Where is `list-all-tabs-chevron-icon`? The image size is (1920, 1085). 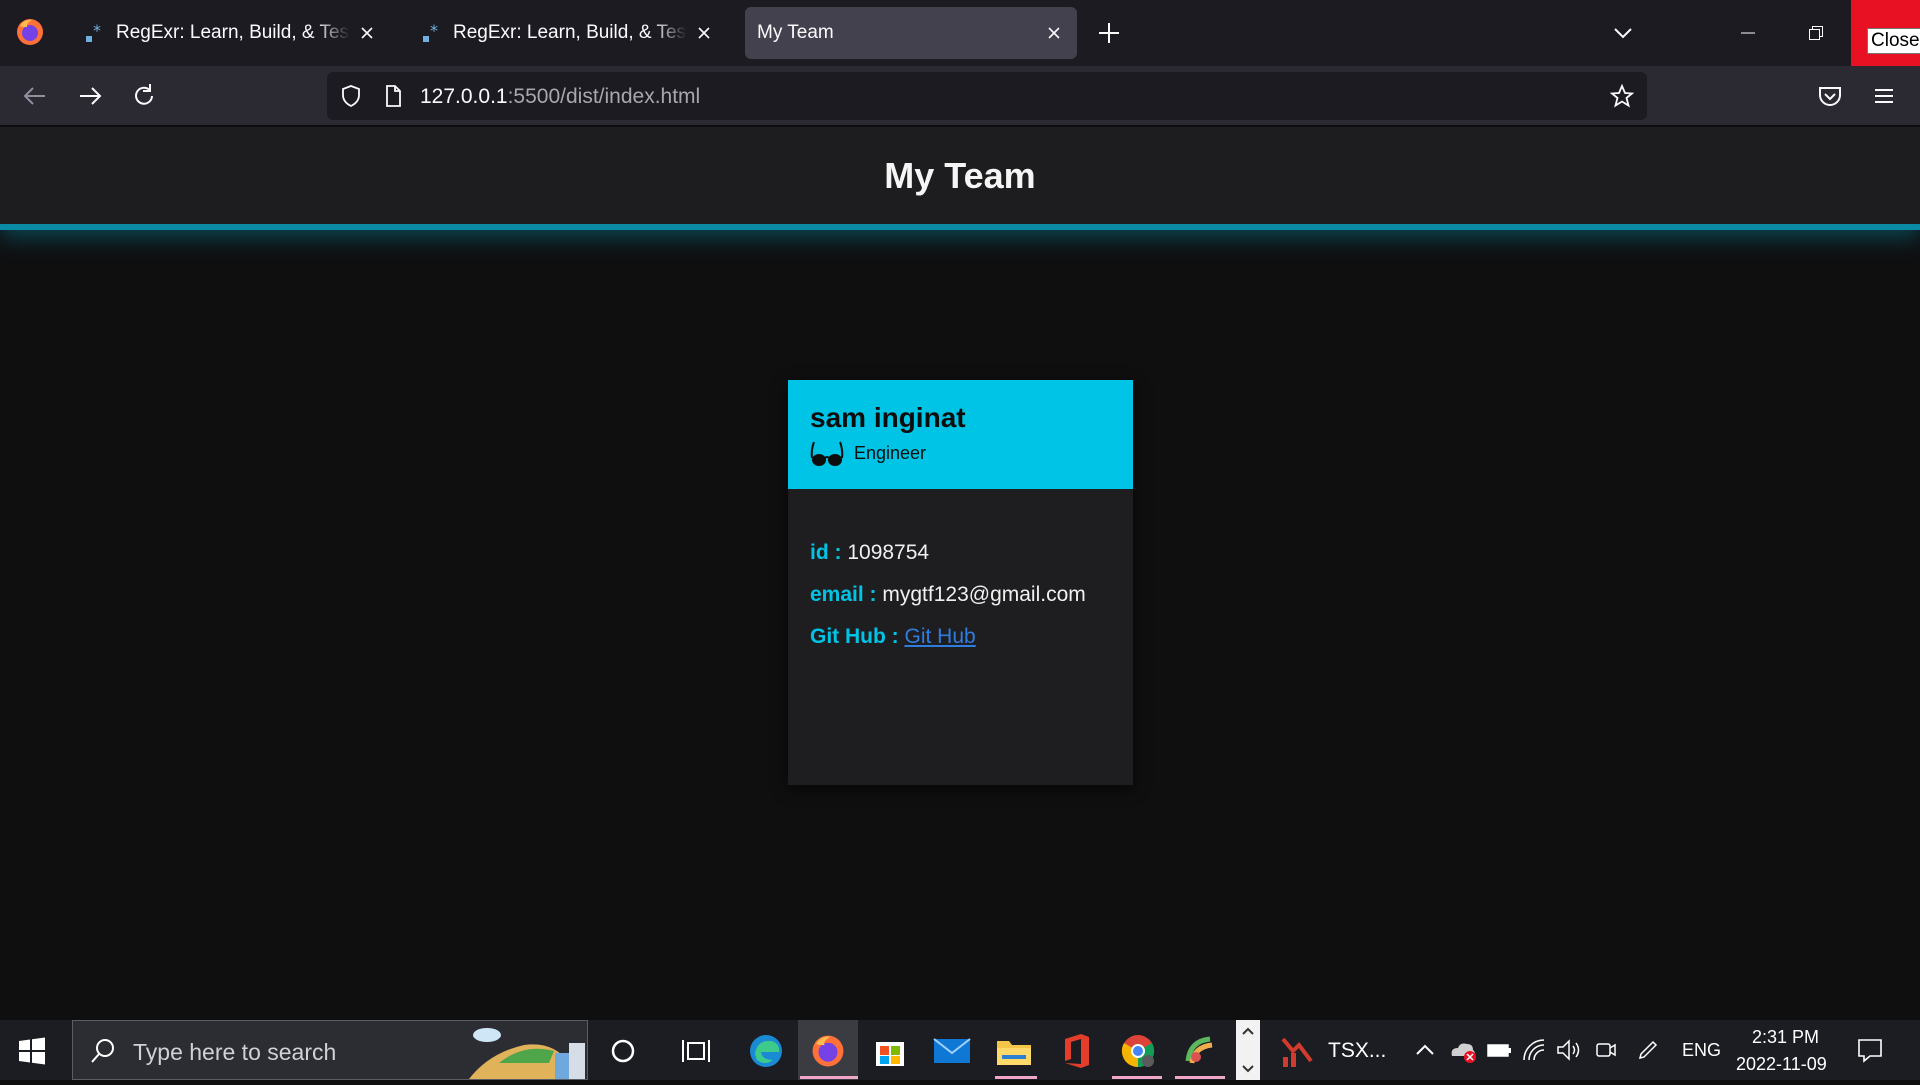
list-all-tabs-chevron-icon is located at coordinates (1623, 33).